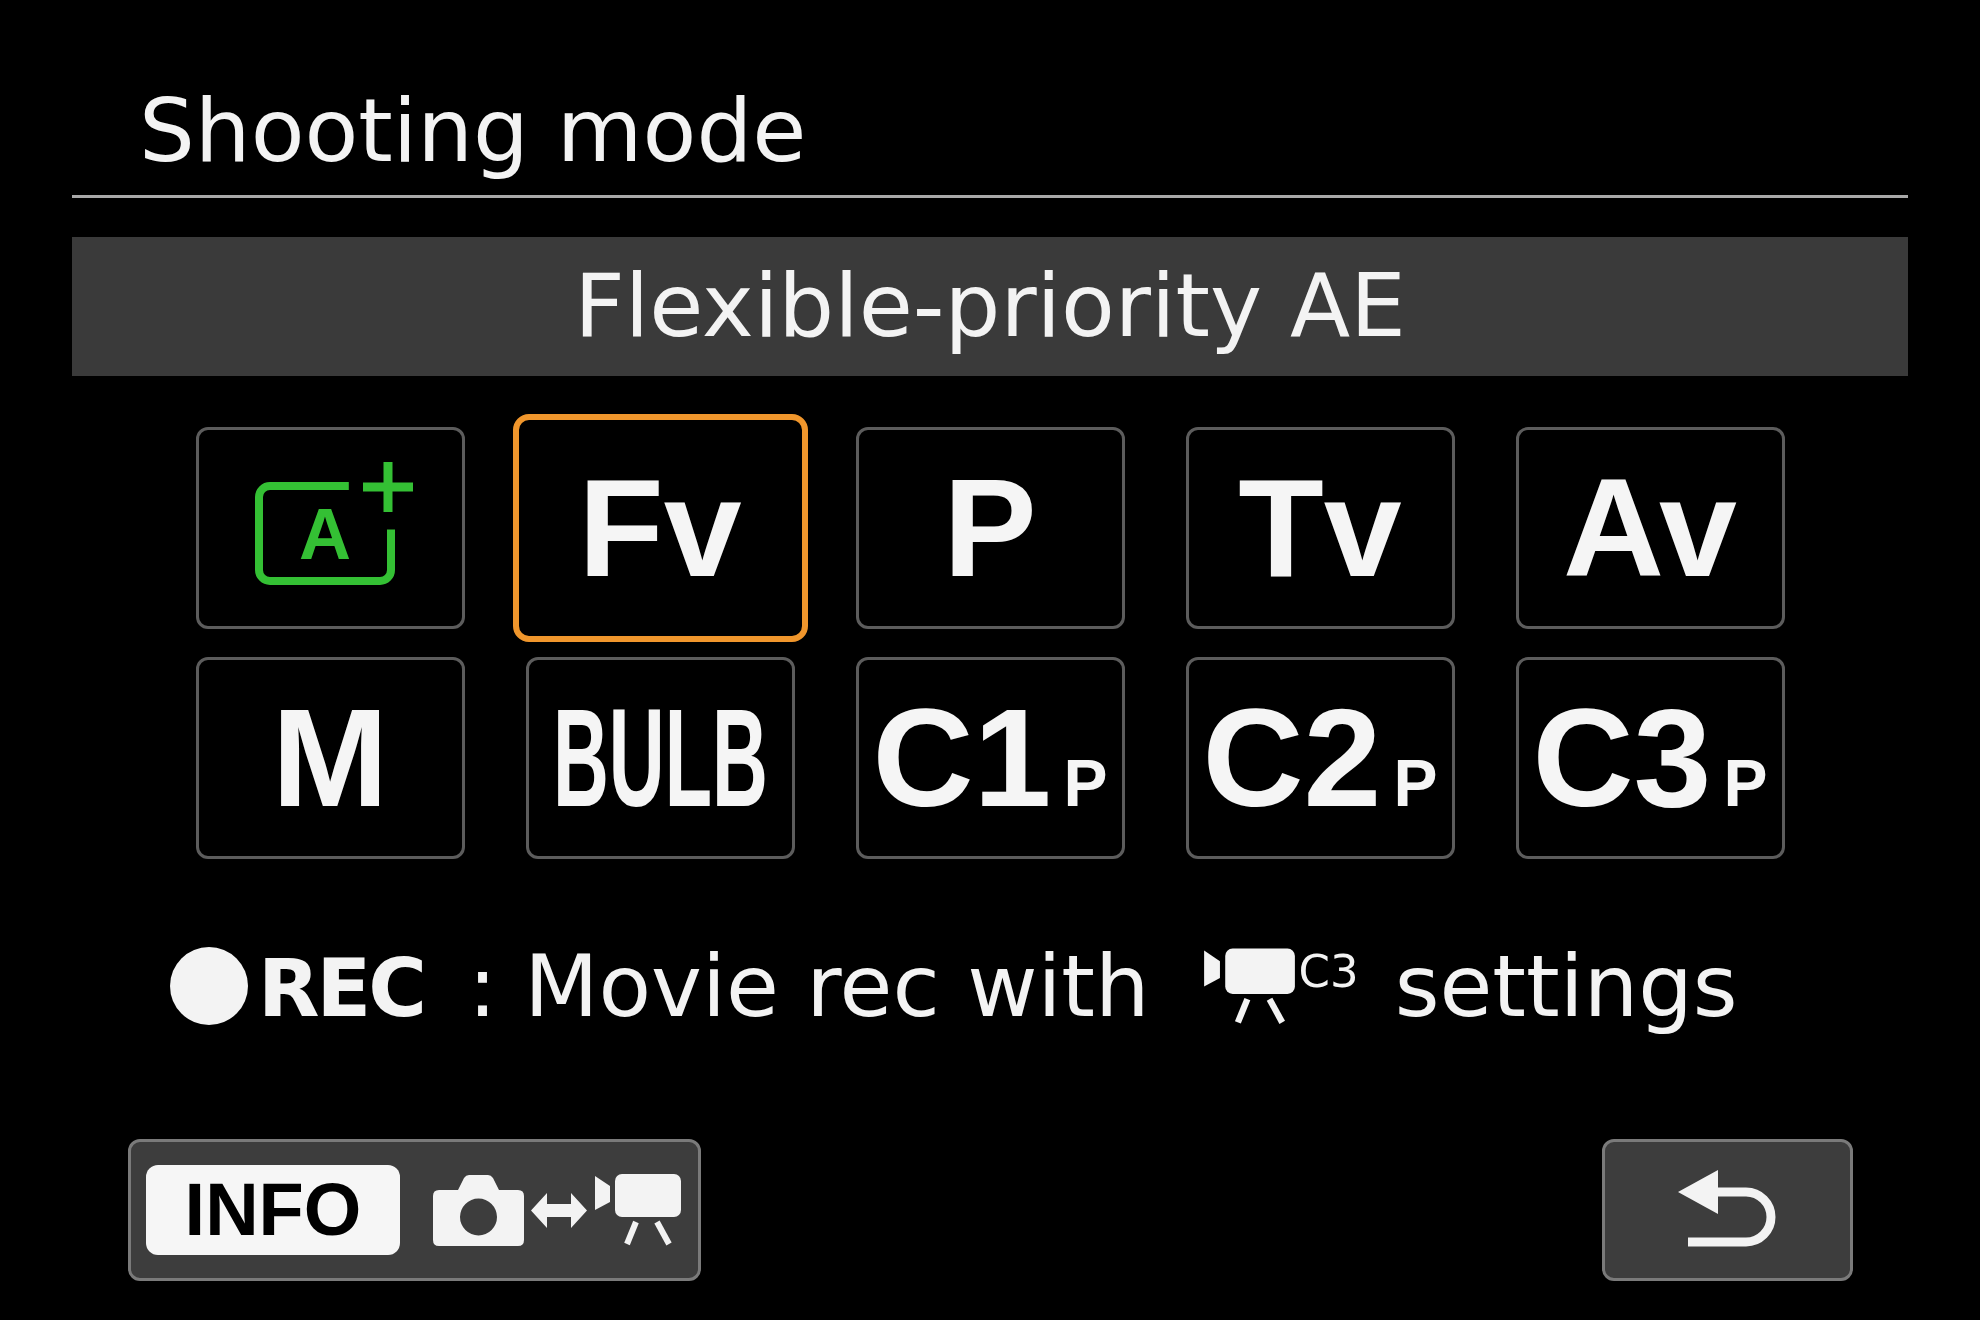 The image size is (1980, 1320). Describe the element at coordinates (990, 757) in the screenshot. I see `mode-button: C1 P` at that location.